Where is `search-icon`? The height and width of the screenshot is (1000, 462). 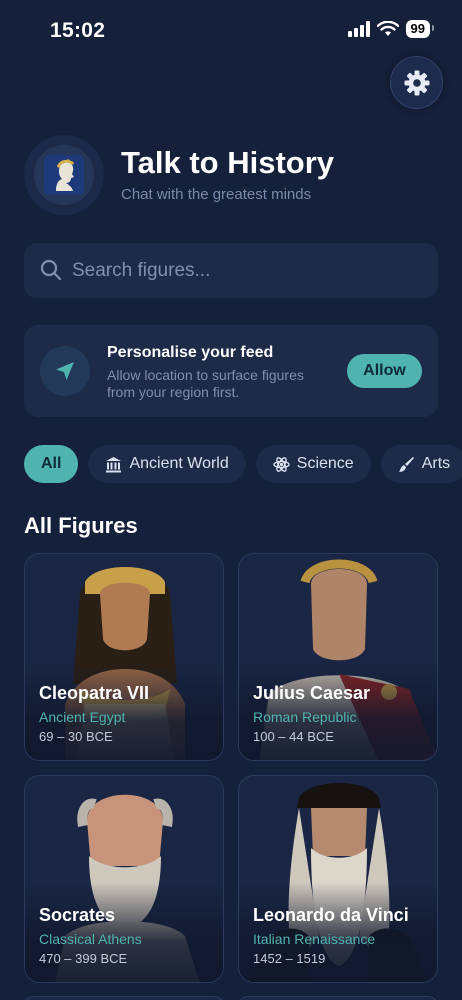
search-icon is located at coordinates (51, 270).